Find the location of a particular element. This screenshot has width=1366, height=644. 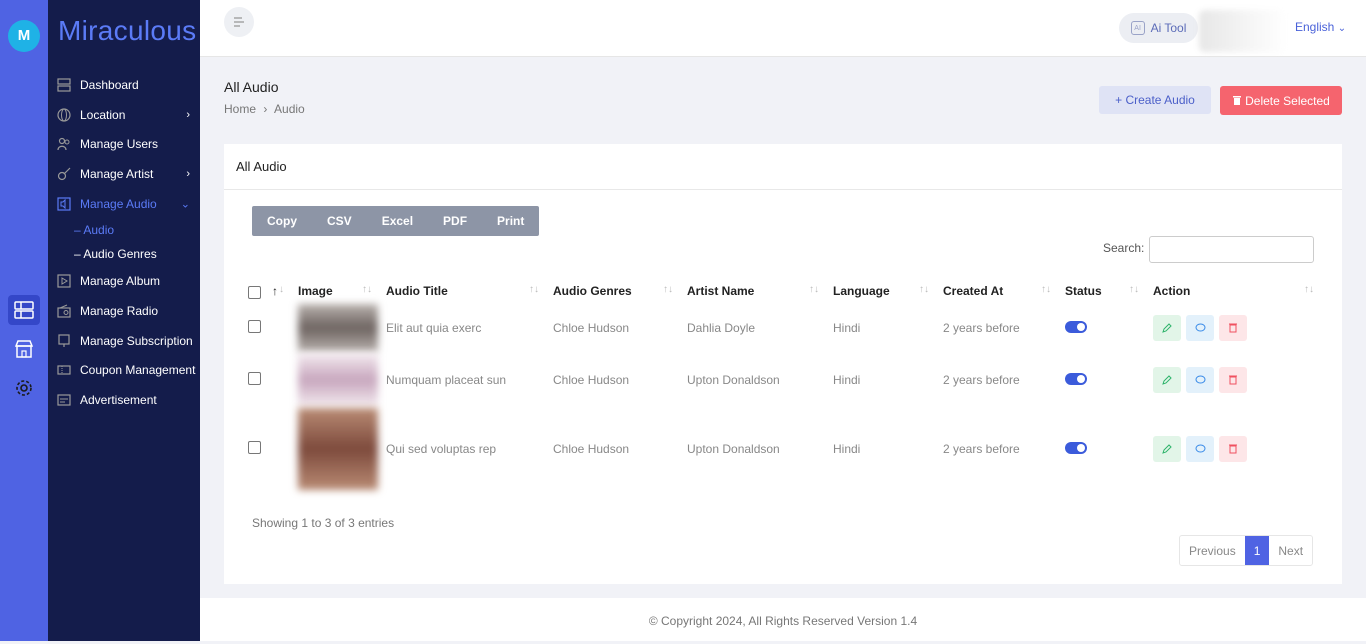

sidebar-subitem-audio-genres: – Audio Genres is located at coordinates (124, 254).